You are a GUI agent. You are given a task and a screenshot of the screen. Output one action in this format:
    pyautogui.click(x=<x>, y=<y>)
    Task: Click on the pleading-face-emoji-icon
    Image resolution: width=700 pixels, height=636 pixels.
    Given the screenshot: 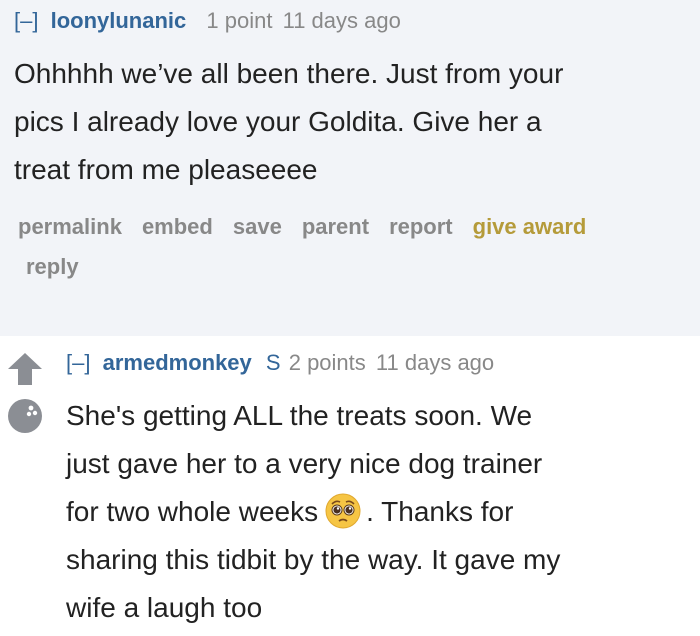 What is the action you would take?
    pyautogui.click(x=343, y=511)
    